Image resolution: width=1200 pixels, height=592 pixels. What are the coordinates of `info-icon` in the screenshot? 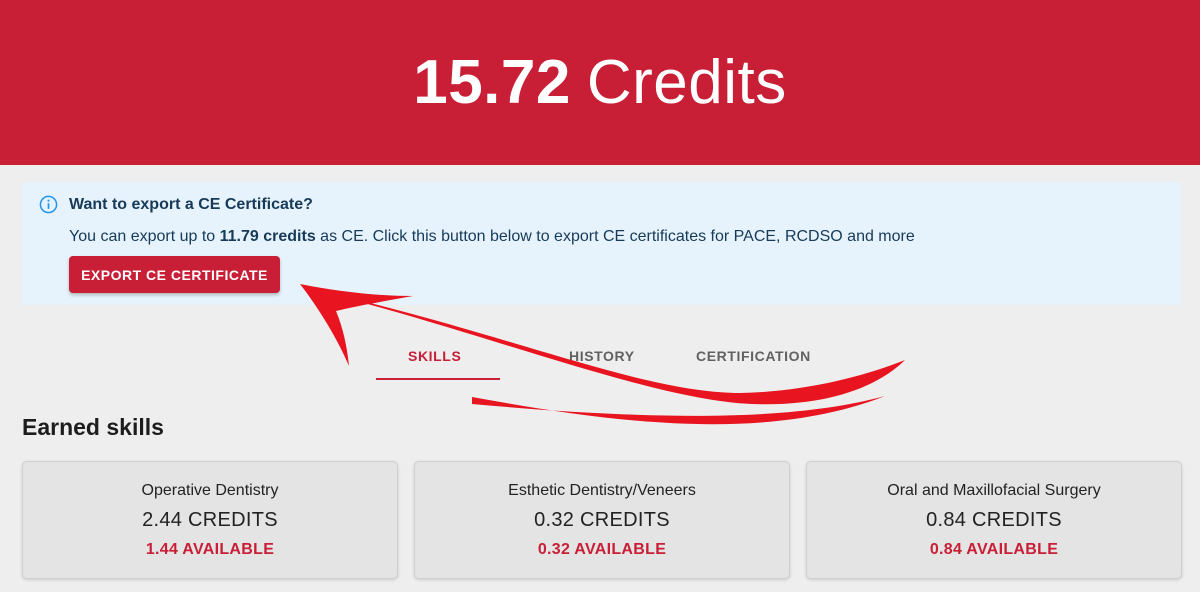 It's located at (48, 204).